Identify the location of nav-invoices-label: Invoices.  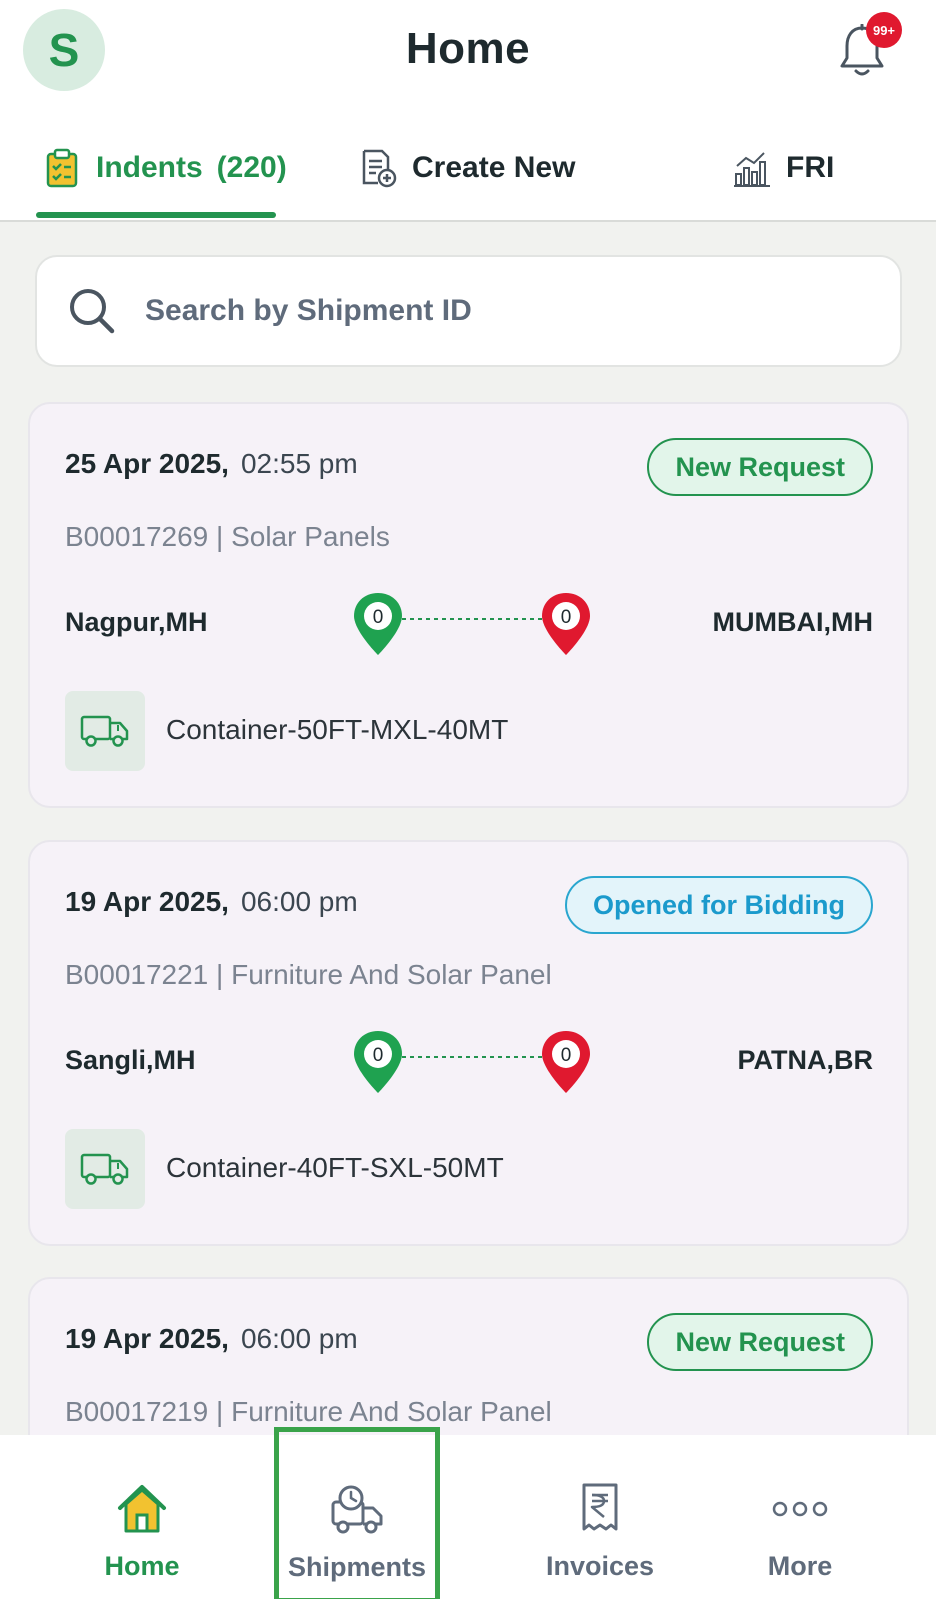
(600, 1566).